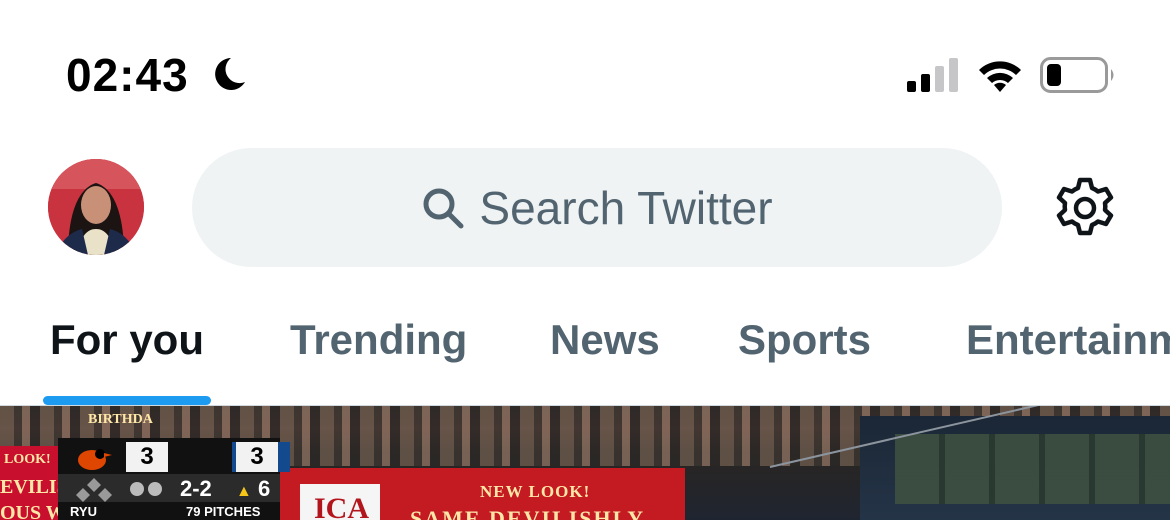 This screenshot has height=520, width=1170. What do you see at coordinates (443, 208) in the screenshot?
I see `search-icon` at bounding box center [443, 208].